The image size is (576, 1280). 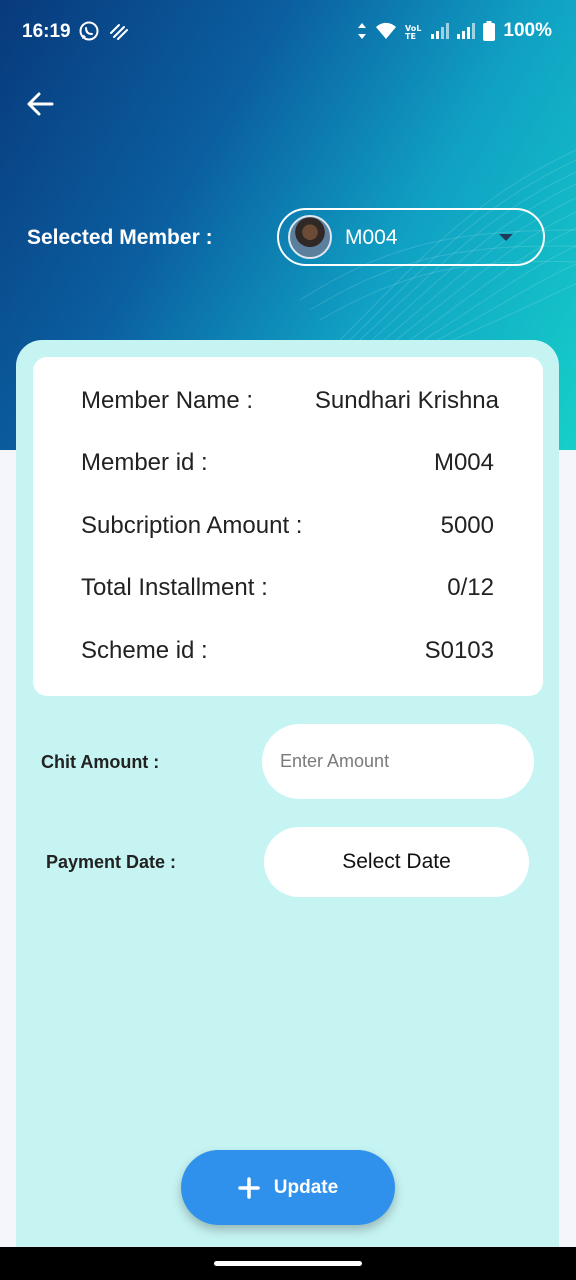 What do you see at coordinates (470, 587) in the screenshot?
I see `total-installment-value: 0/12` at bounding box center [470, 587].